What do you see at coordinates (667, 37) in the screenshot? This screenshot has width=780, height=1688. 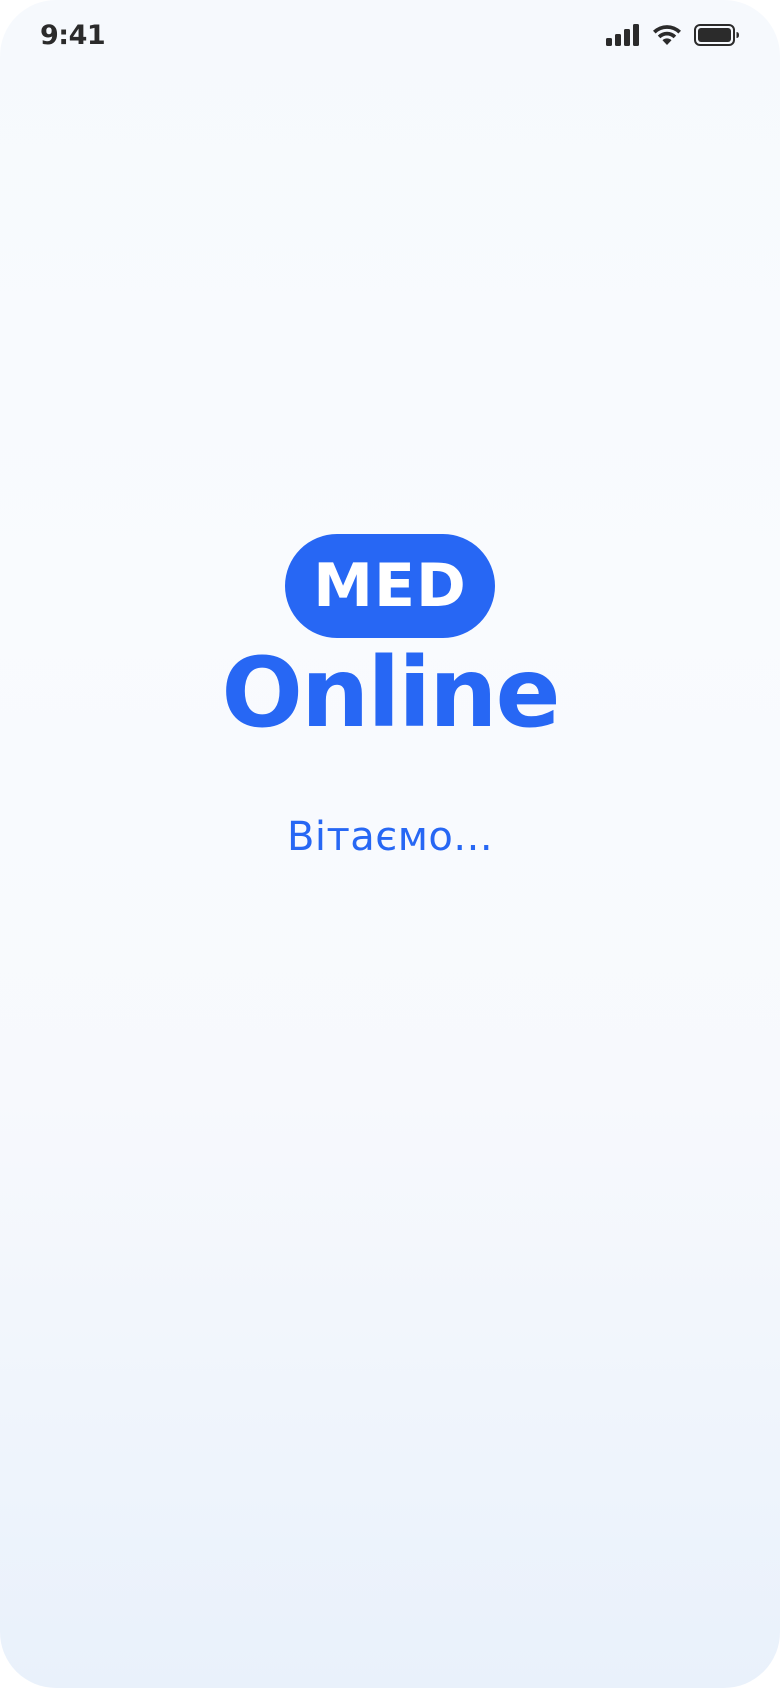 I see `wifi-icon` at bounding box center [667, 37].